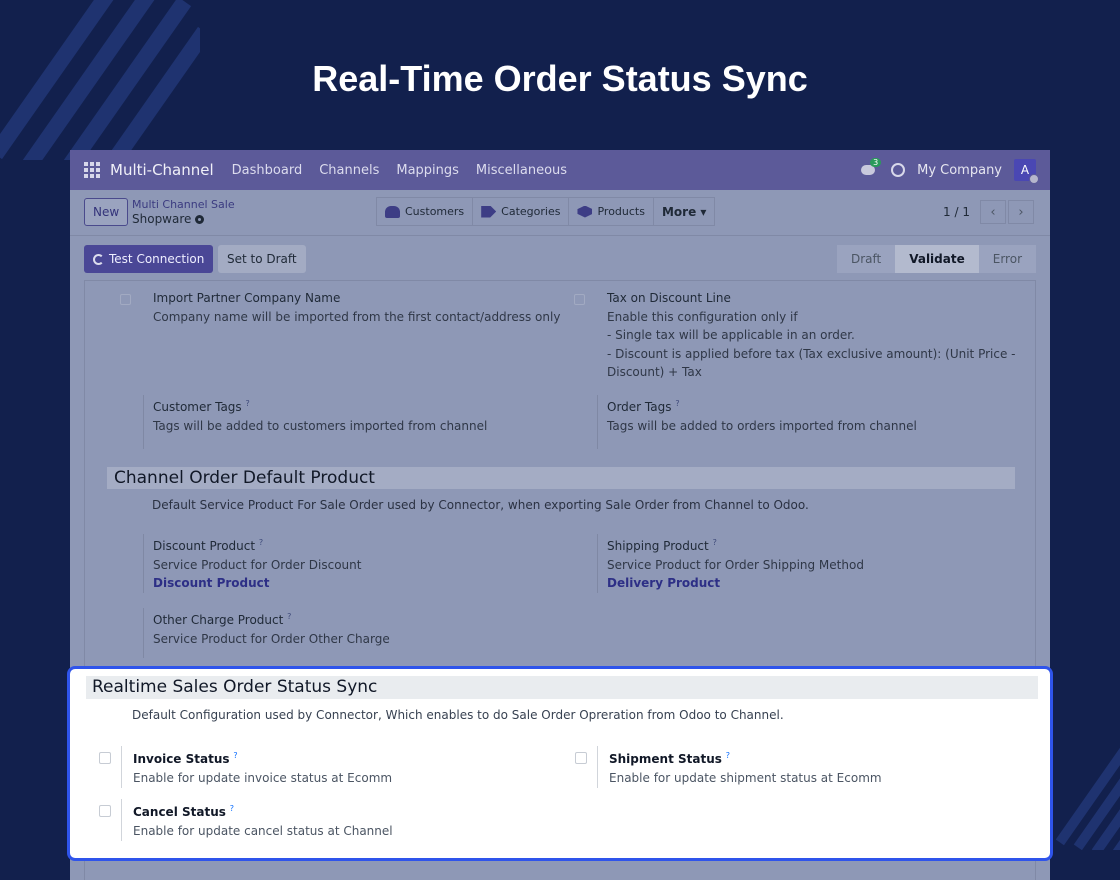 This screenshot has height=880, width=1120. Describe the element at coordinates (898, 170) in the screenshot. I see `clock-icon` at that location.